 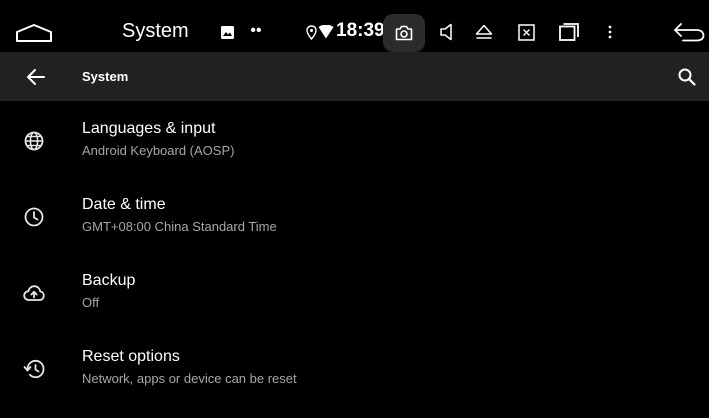 I want to click on location-icon, so click(x=311, y=32).